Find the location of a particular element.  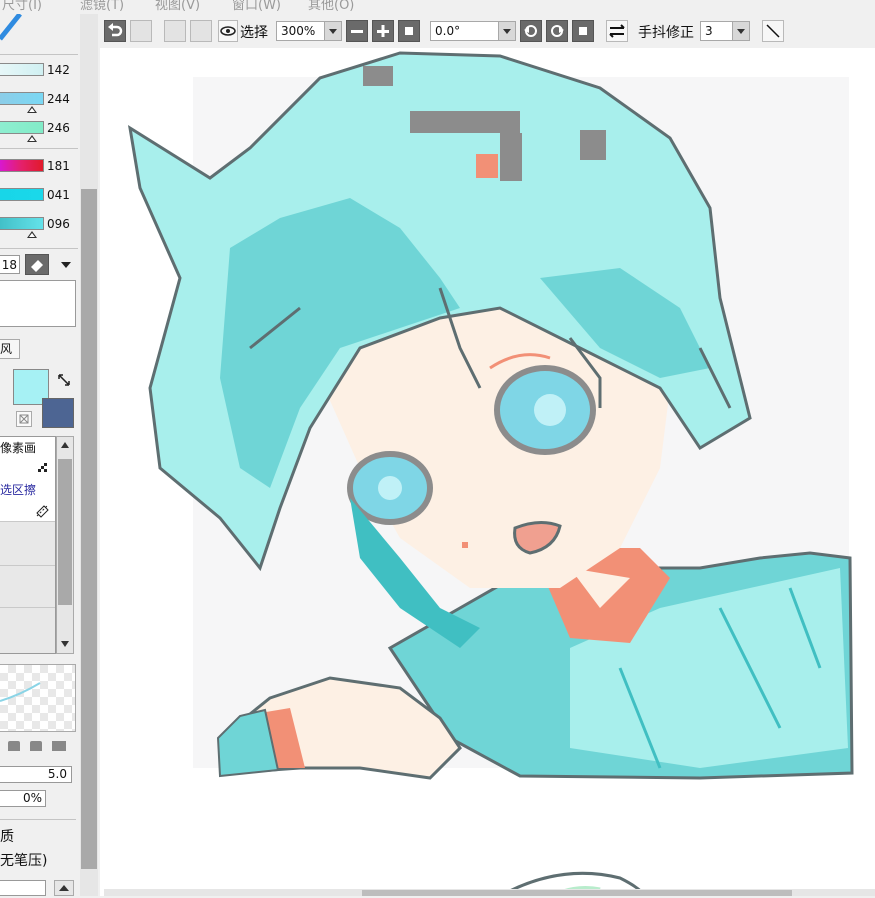

redo-icon is located at coordinates (141, 31).